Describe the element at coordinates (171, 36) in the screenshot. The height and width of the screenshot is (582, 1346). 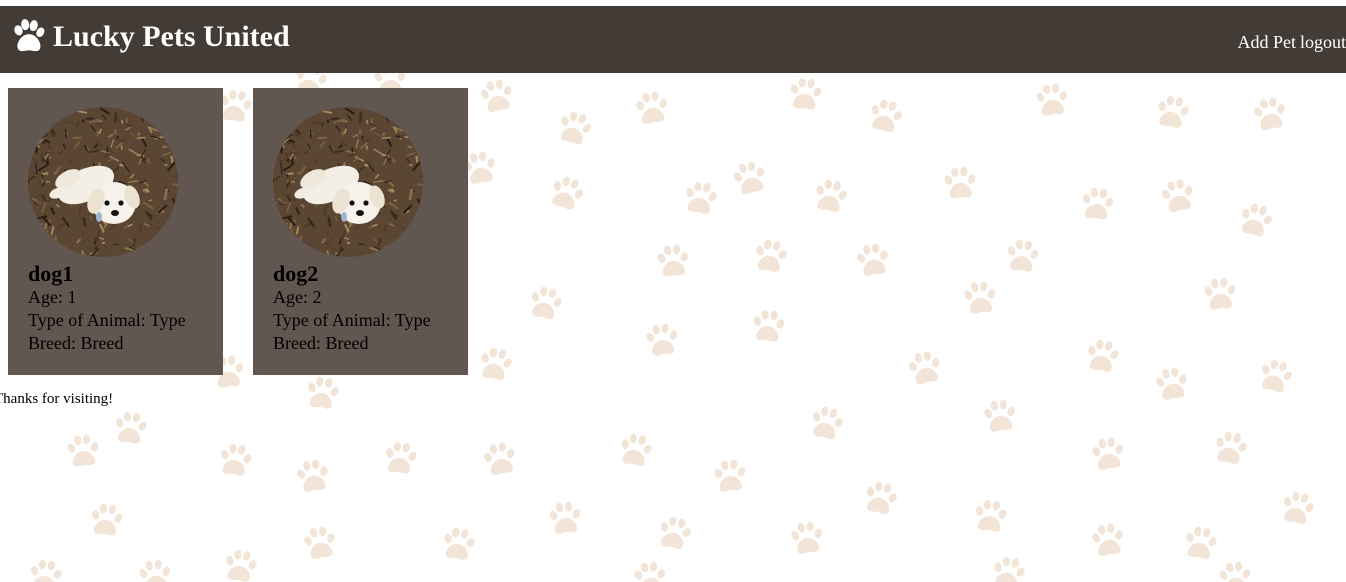
I see `site-title: Lucky Pets United` at that location.